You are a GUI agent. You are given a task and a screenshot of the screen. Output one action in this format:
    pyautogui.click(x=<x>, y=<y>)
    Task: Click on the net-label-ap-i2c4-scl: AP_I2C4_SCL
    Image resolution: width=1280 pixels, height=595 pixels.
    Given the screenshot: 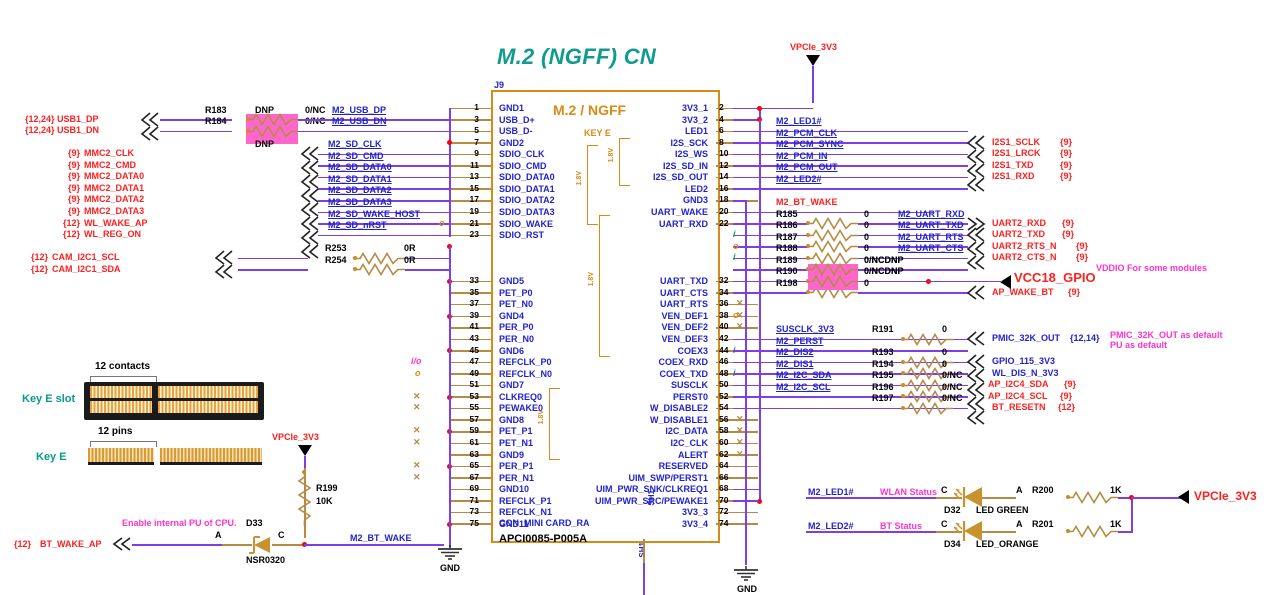 What is the action you would take?
    pyautogui.click(x=1018, y=395)
    